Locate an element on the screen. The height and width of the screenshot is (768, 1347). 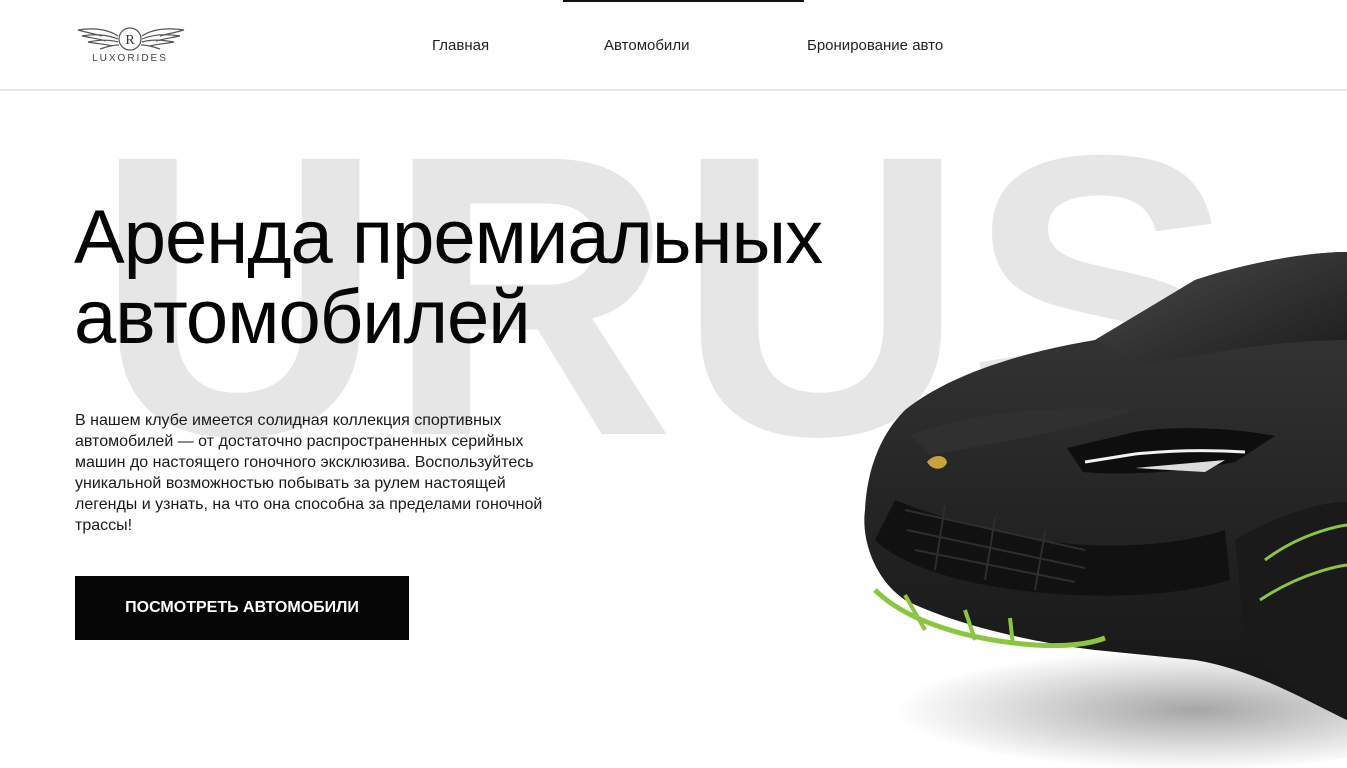
logo-text: LUXORIDES is located at coordinates (130, 58).